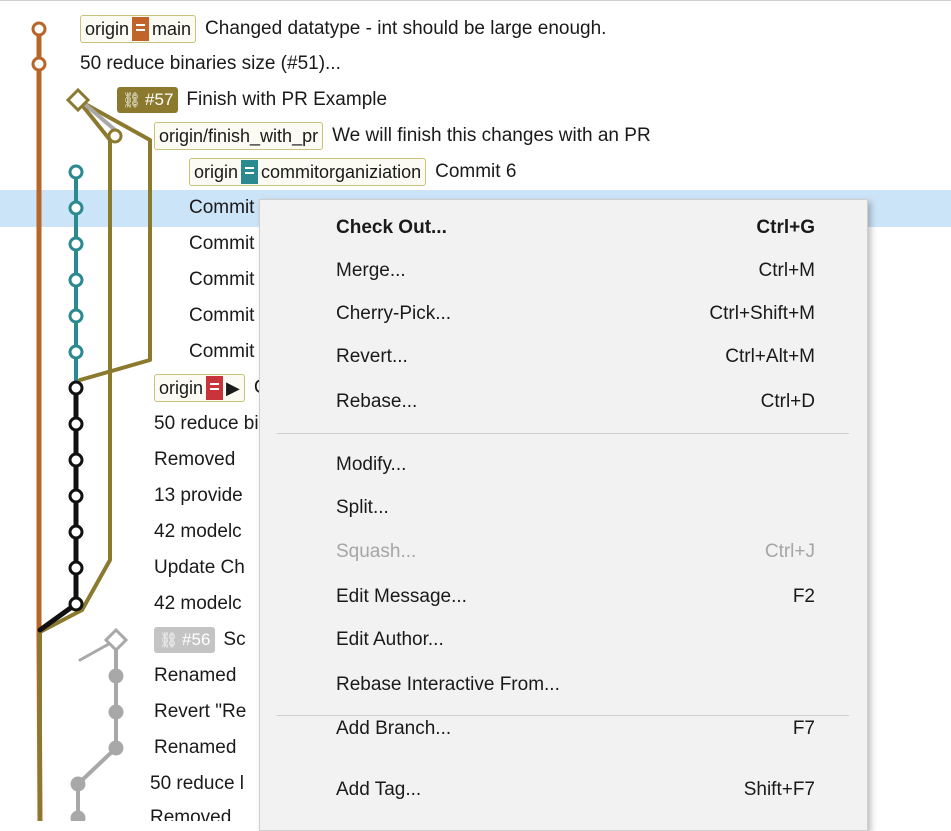 The width and height of the screenshot is (951, 831). I want to click on branch-line-pr56, so click(97, 729).